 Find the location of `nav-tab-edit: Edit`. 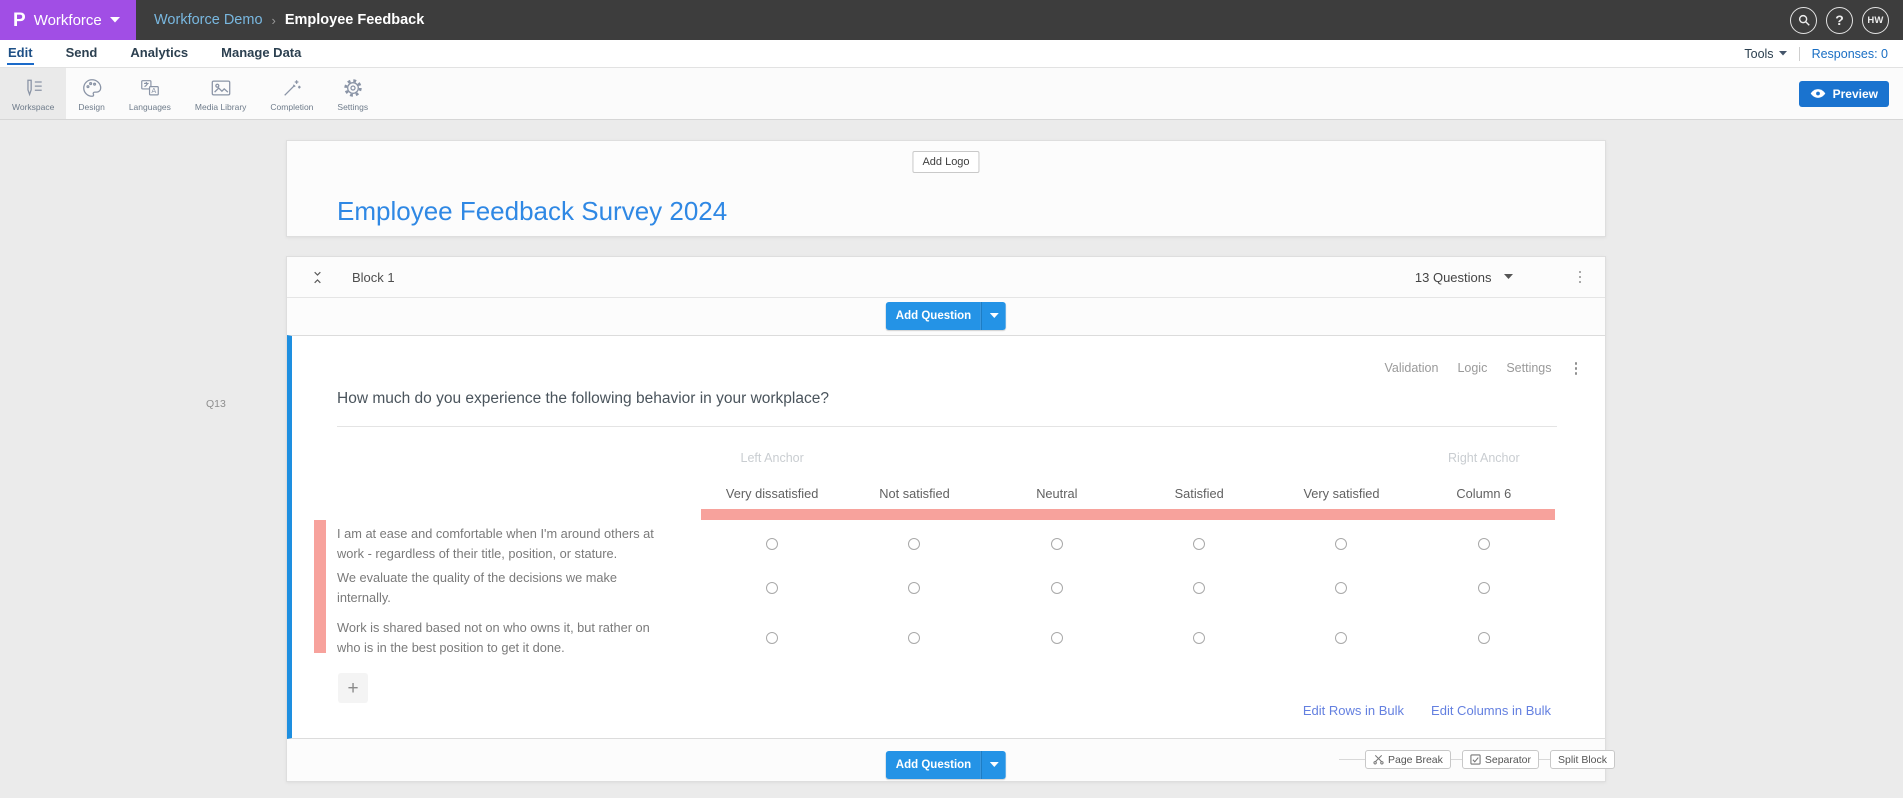

nav-tab-edit: Edit is located at coordinates (20, 53).